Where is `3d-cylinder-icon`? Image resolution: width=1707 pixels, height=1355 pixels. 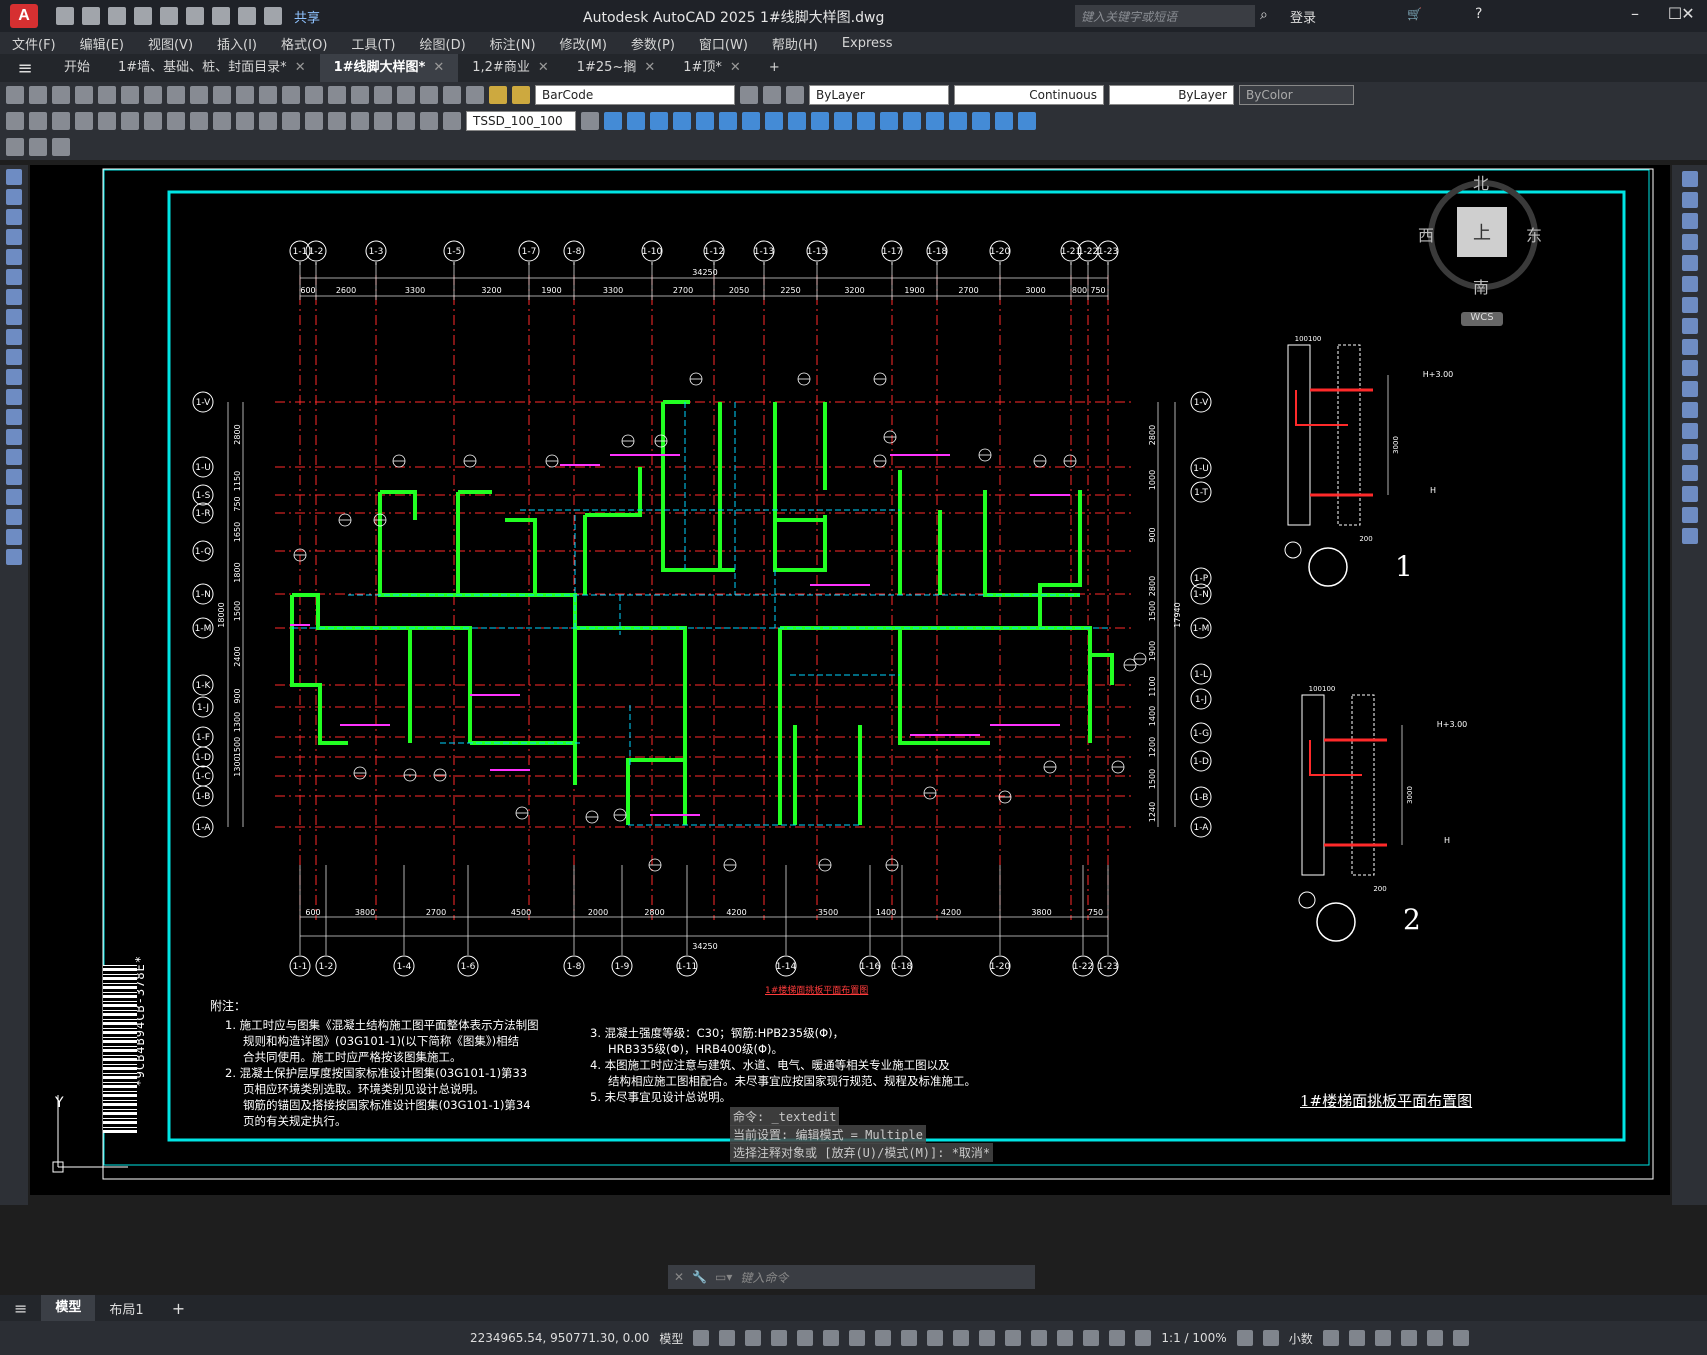 3d-cylinder-icon is located at coordinates (705, 121).